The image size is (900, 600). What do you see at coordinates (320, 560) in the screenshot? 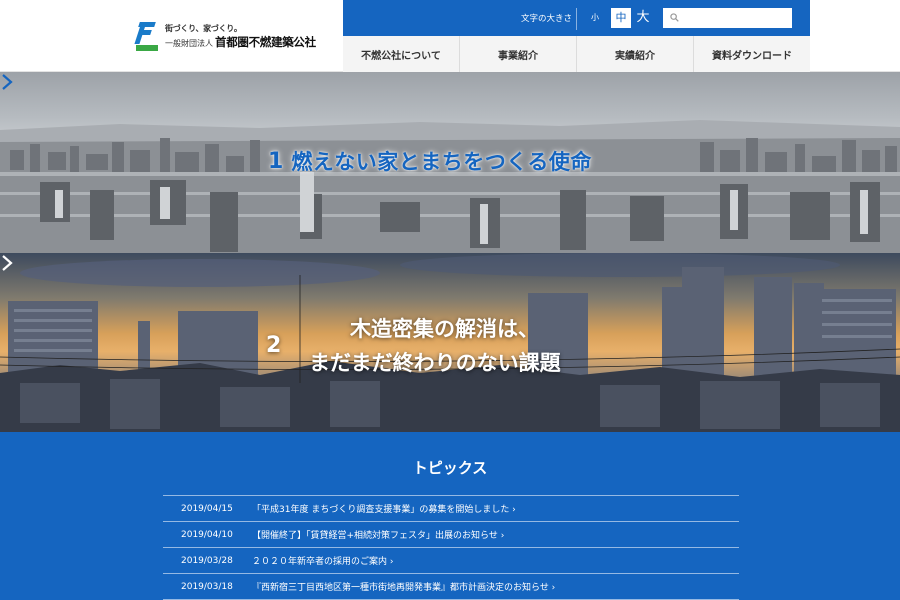
I see `topic-link: ２０２０年新卒者の採用のご案内 ›` at bounding box center [320, 560].